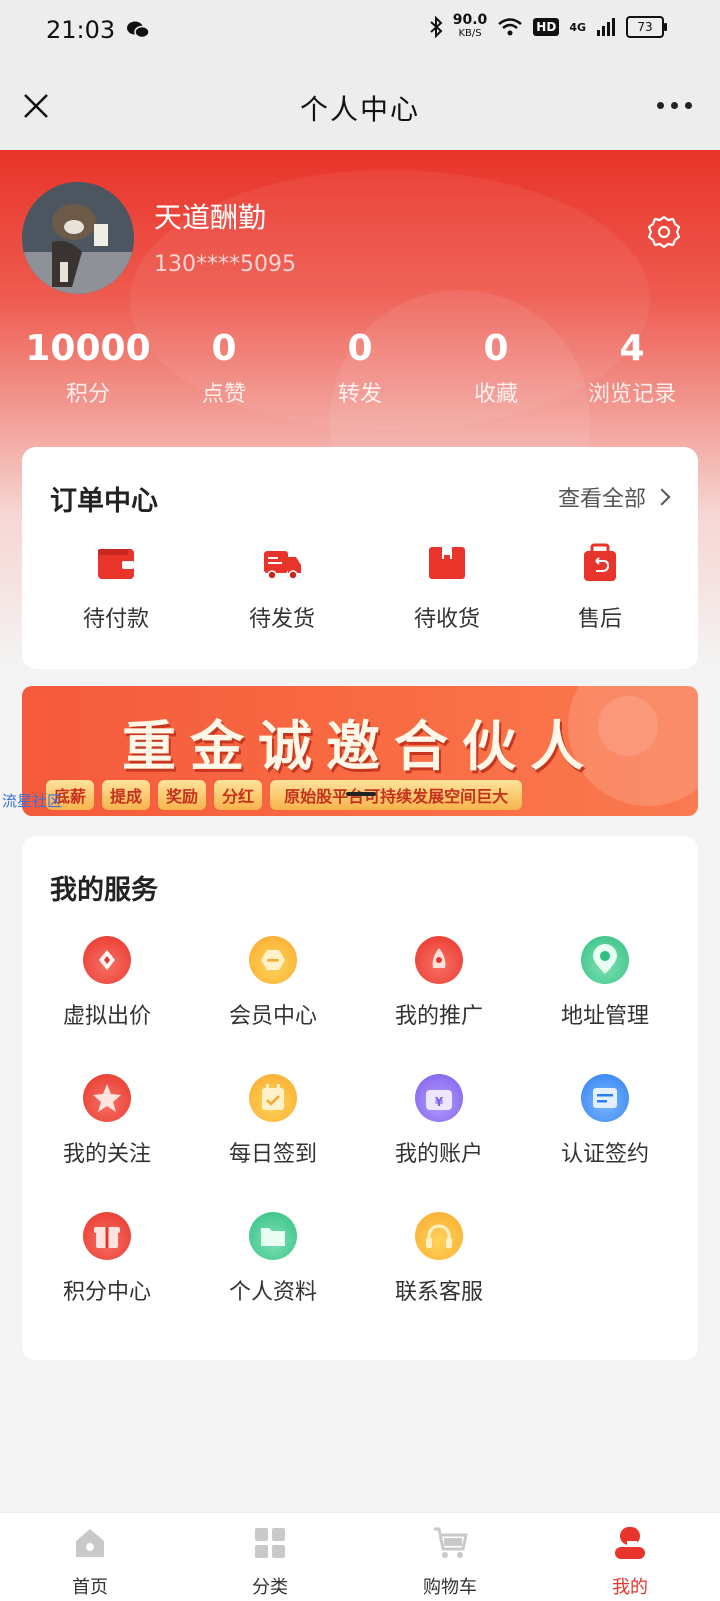 The image size is (720, 1601). What do you see at coordinates (104, 501) in the screenshot?
I see `order-center-title: 订单中心` at bounding box center [104, 501].